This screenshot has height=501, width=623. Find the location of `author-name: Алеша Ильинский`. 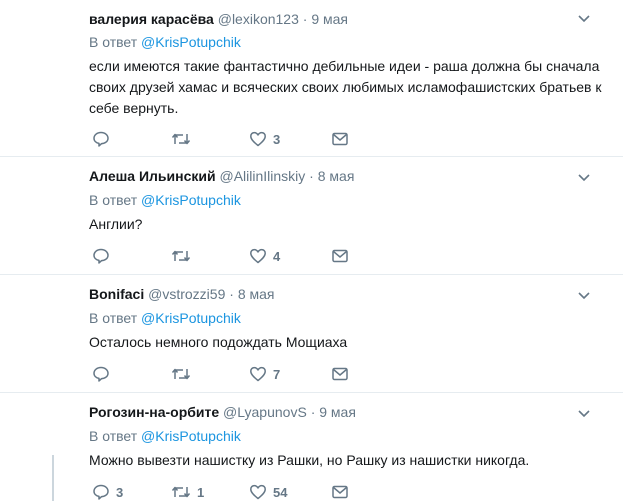

author-name: Алеша Ильинский is located at coordinates (152, 176).